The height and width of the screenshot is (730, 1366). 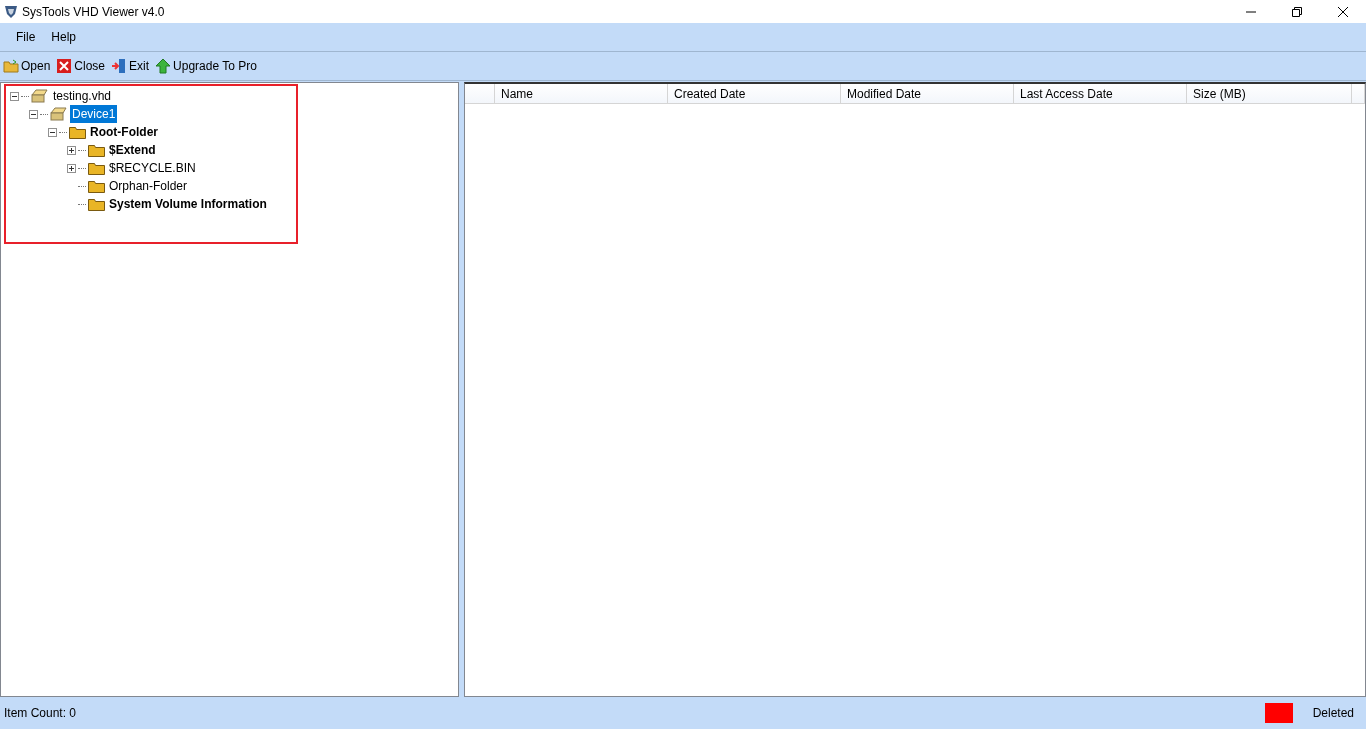 I want to click on column-header: Size (MB), so click(x=1269, y=94).